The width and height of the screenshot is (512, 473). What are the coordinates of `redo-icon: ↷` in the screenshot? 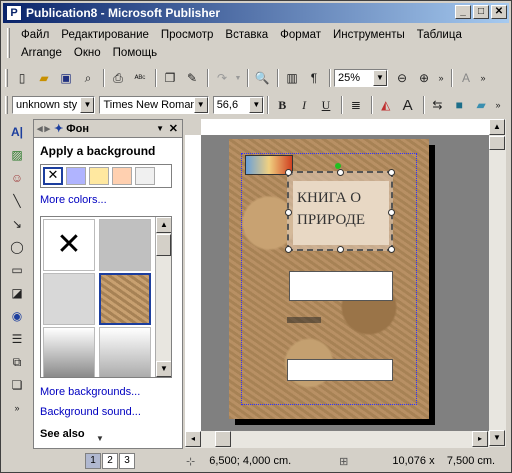 It's located at (222, 78).